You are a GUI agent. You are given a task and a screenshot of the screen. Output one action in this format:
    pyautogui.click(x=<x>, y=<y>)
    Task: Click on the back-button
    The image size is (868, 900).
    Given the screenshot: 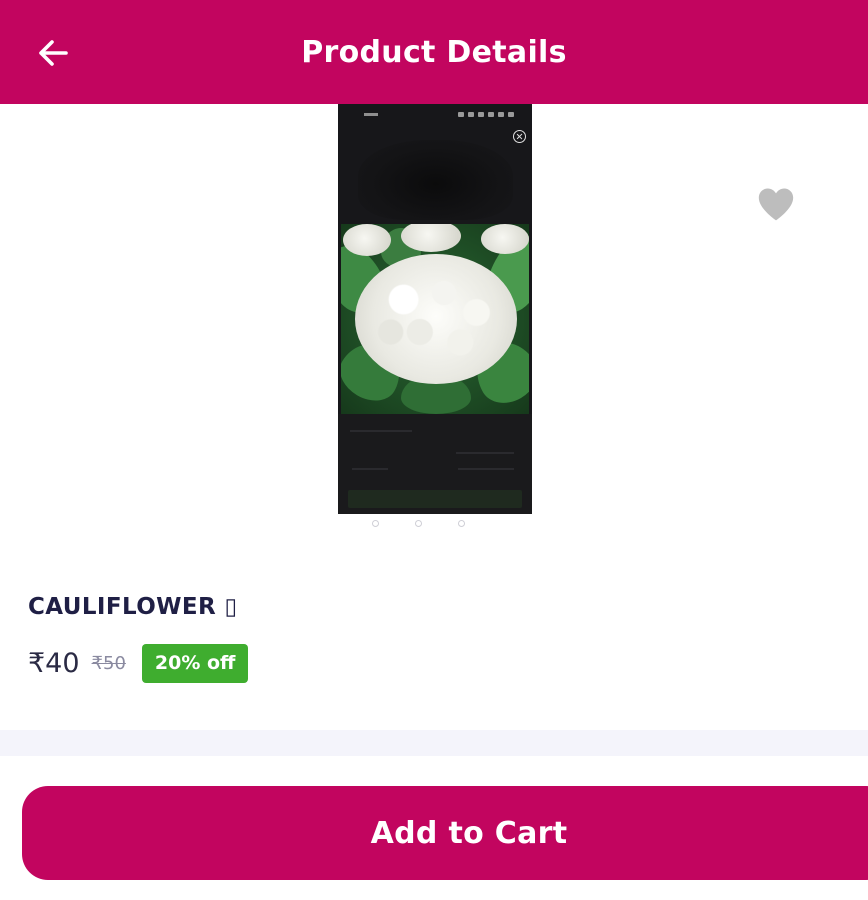 What is the action you would take?
    pyautogui.click(x=53, y=53)
    